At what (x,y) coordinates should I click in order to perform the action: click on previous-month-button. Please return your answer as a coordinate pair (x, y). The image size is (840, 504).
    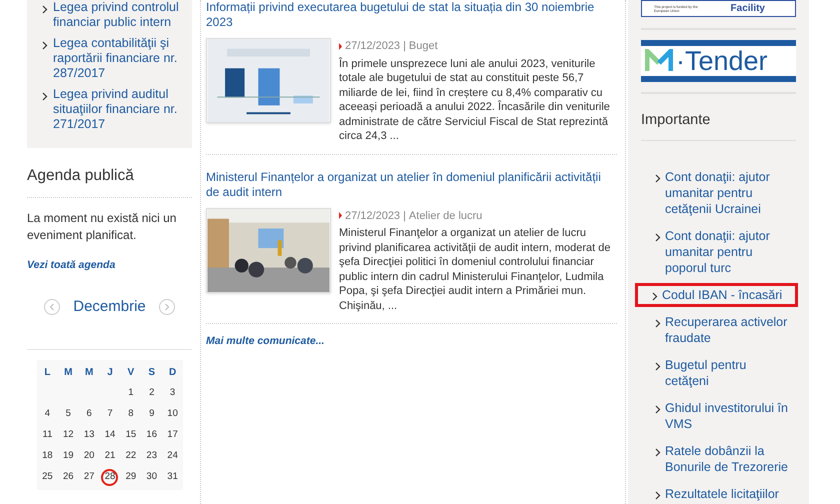
    Looking at the image, I should click on (52, 307).